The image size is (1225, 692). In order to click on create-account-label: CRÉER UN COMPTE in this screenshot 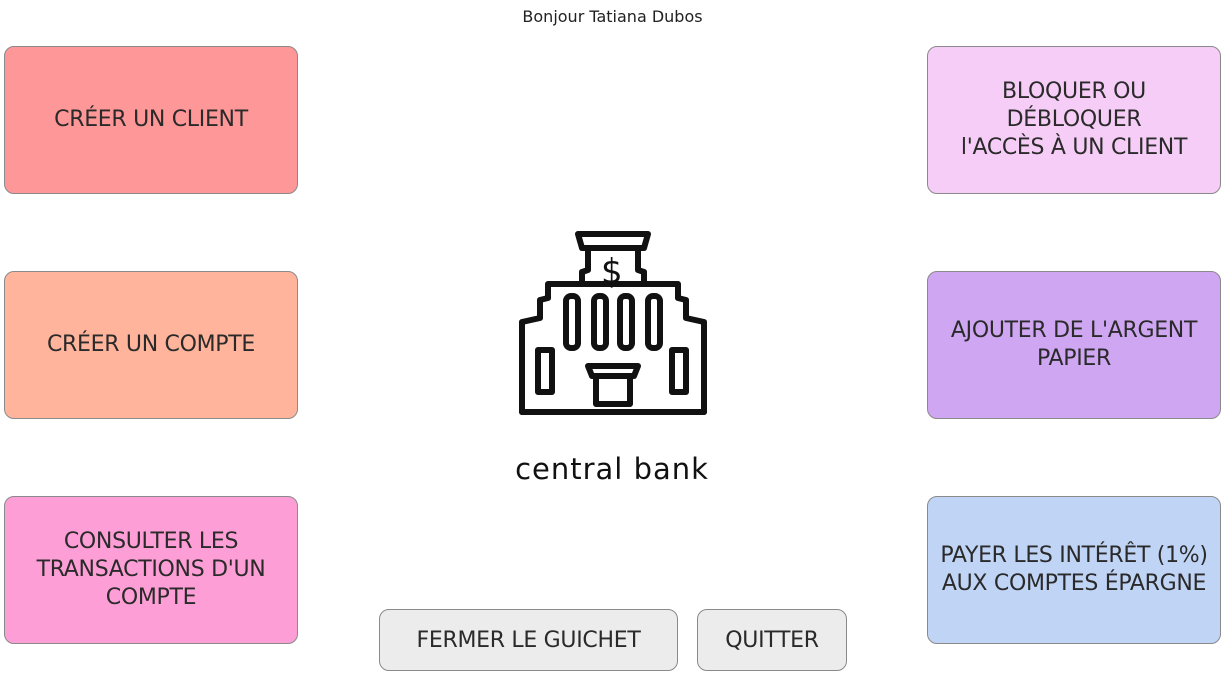, I will do `click(151, 344)`.